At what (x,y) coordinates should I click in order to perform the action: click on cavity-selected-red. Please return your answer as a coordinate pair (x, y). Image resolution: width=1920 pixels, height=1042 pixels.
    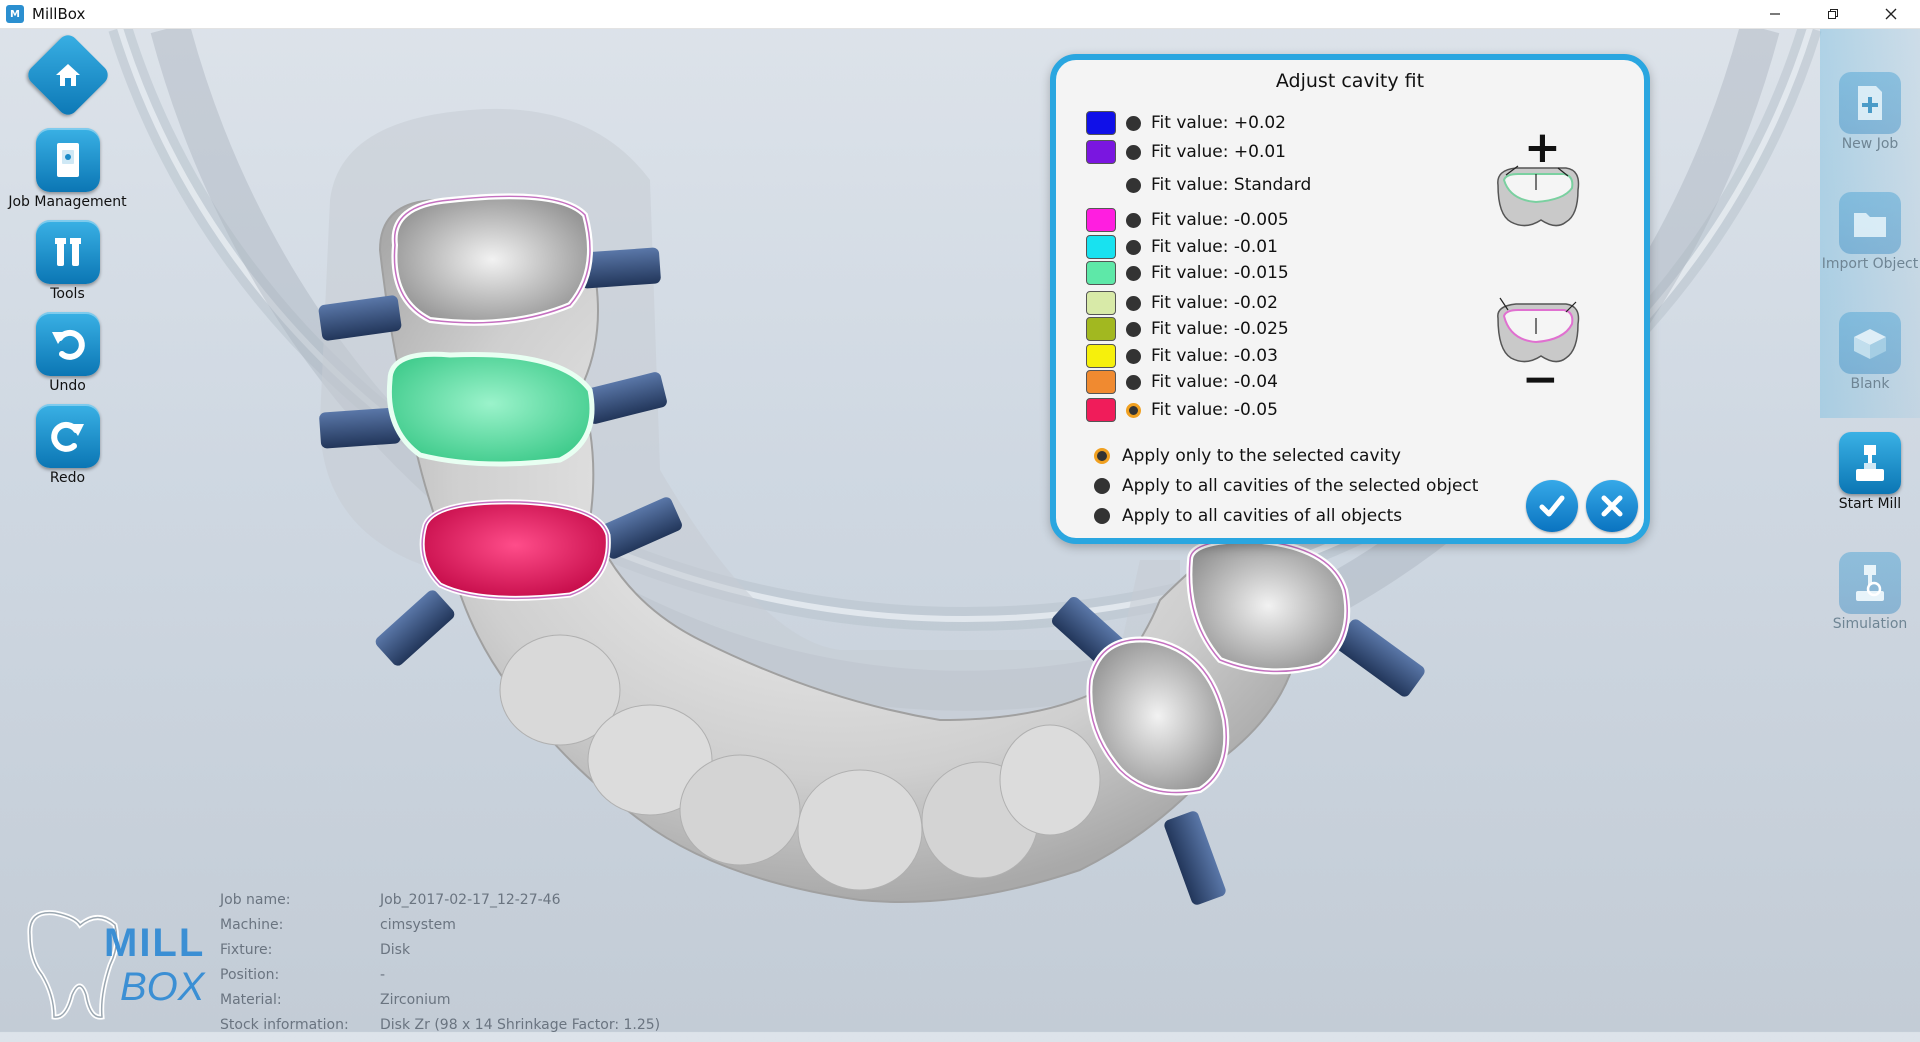
    Looking at the image, I should click on (515, 550).